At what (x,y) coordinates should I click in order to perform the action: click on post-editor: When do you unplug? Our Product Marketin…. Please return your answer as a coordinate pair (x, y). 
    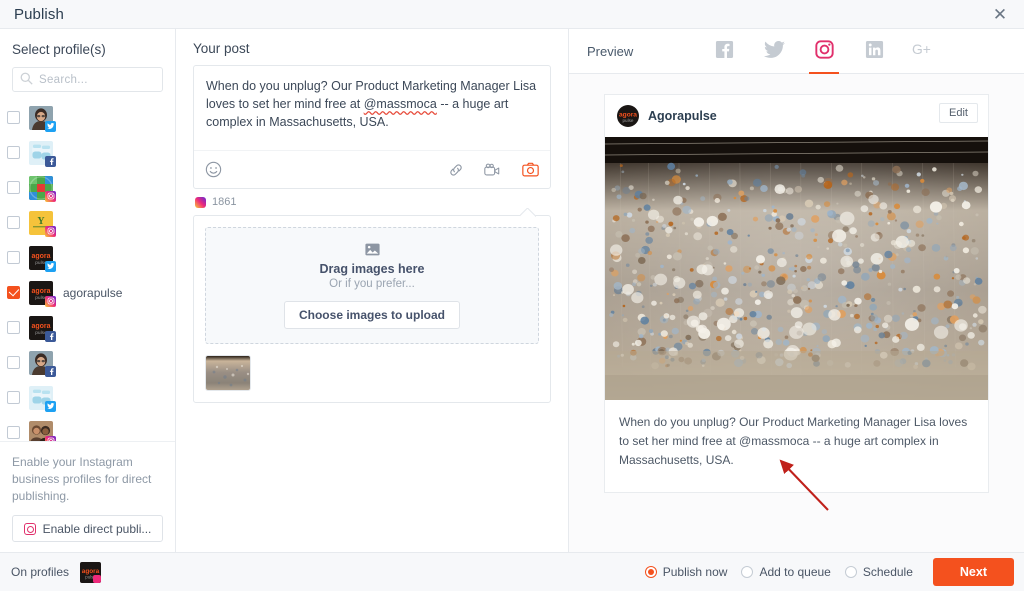
    Looking at the image, I should click on (372, 127).